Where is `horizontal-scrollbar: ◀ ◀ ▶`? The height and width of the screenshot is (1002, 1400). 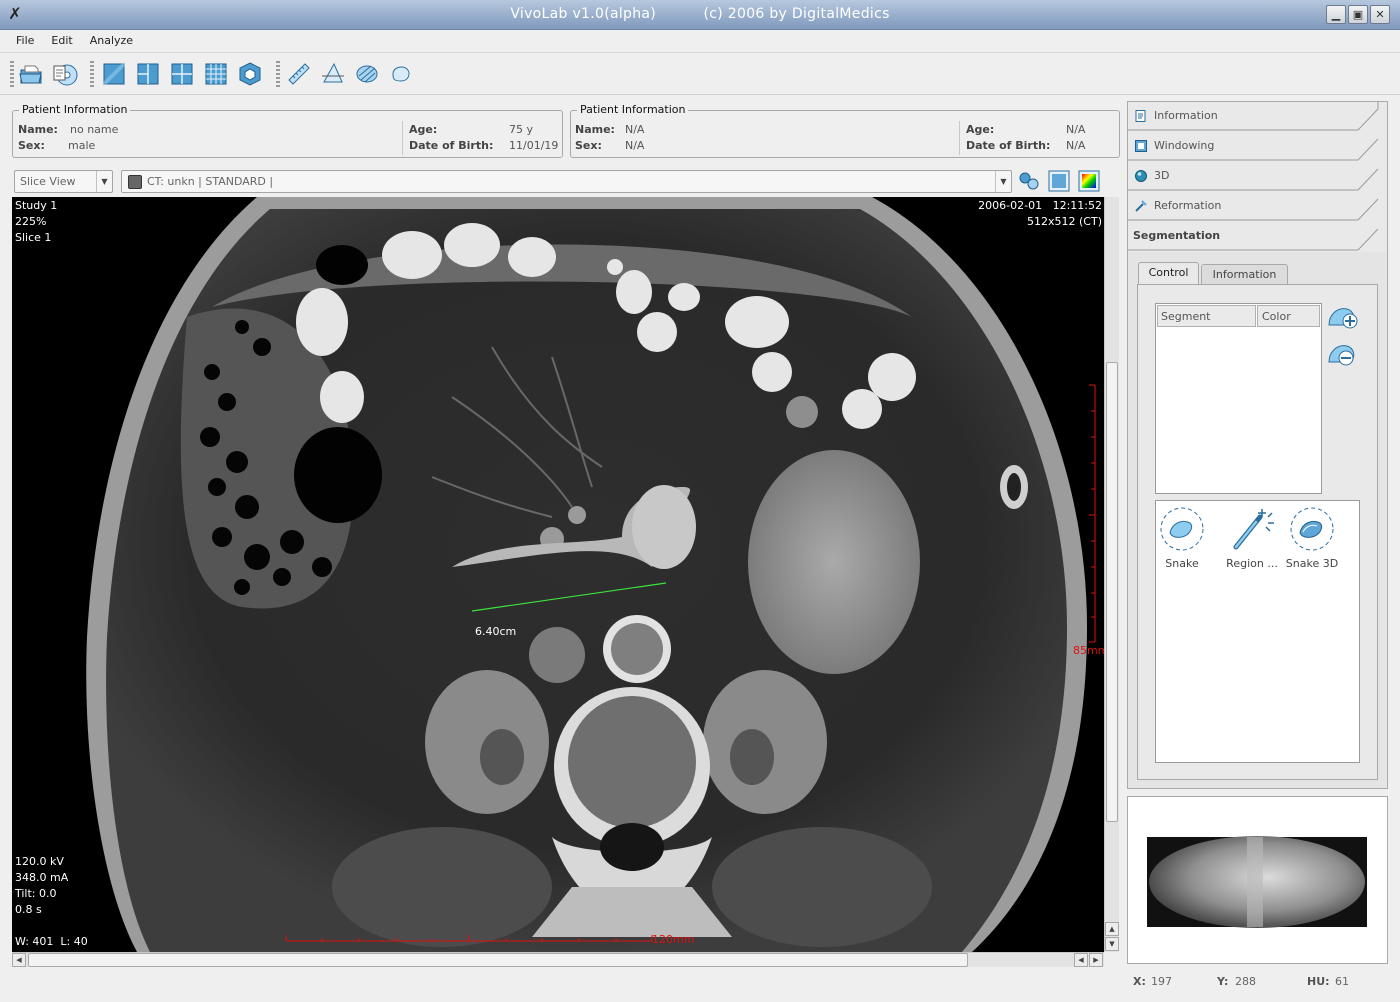
horizontal-scrollbar: ◀ ◀ ▶ is located at coordinates (558, 959).